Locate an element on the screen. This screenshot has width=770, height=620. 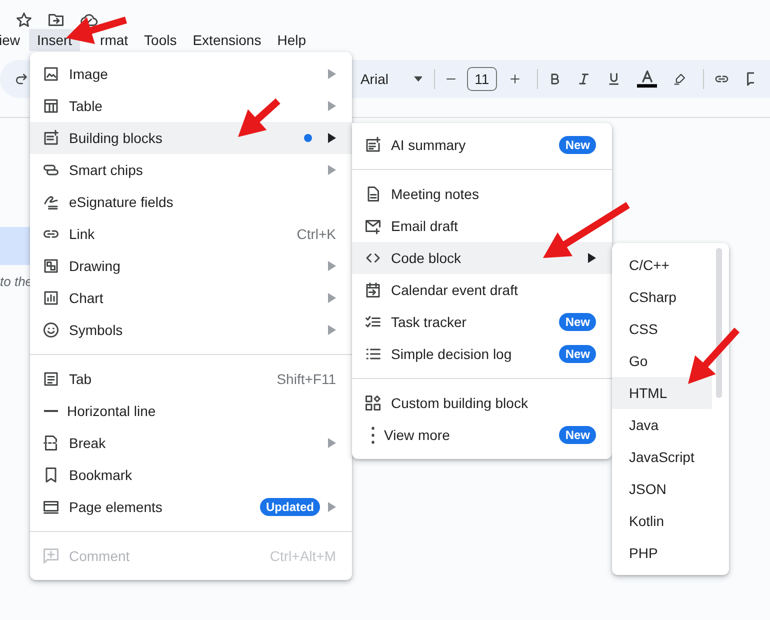
menu-item: Symbols is located at coordinates (191, 330).